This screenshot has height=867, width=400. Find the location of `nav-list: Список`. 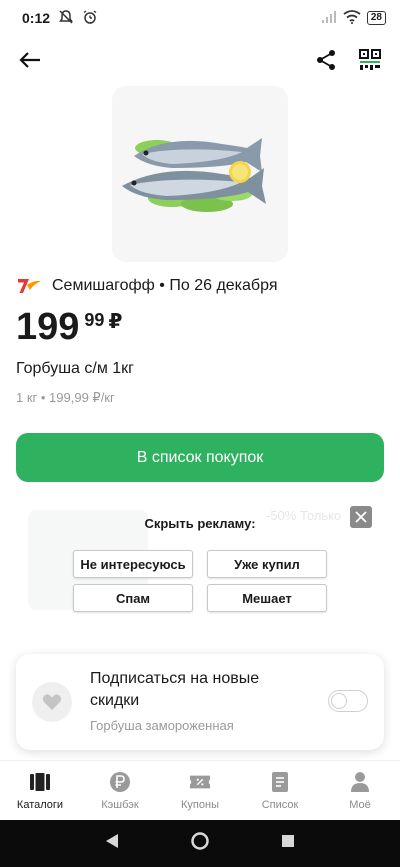

nav-list: Список is located at coordinates (280, 790).